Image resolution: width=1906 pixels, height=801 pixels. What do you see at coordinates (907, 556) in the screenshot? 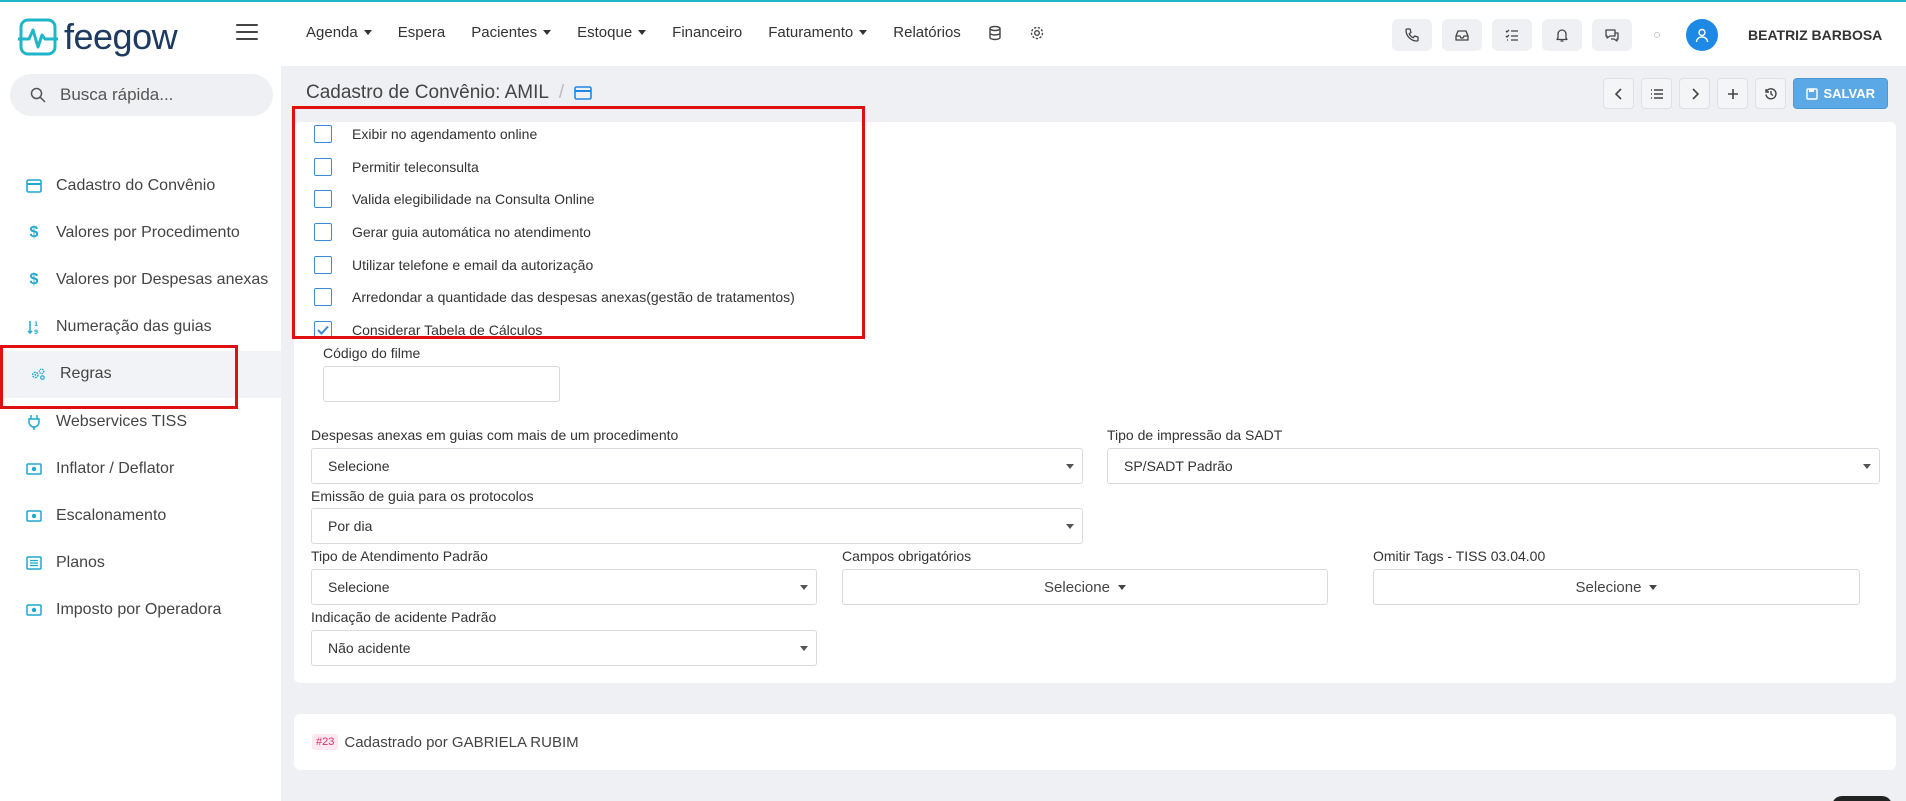
I see `campos-obrigatorios-label: Campos obrigatórios` at bounding box center [907, 556].